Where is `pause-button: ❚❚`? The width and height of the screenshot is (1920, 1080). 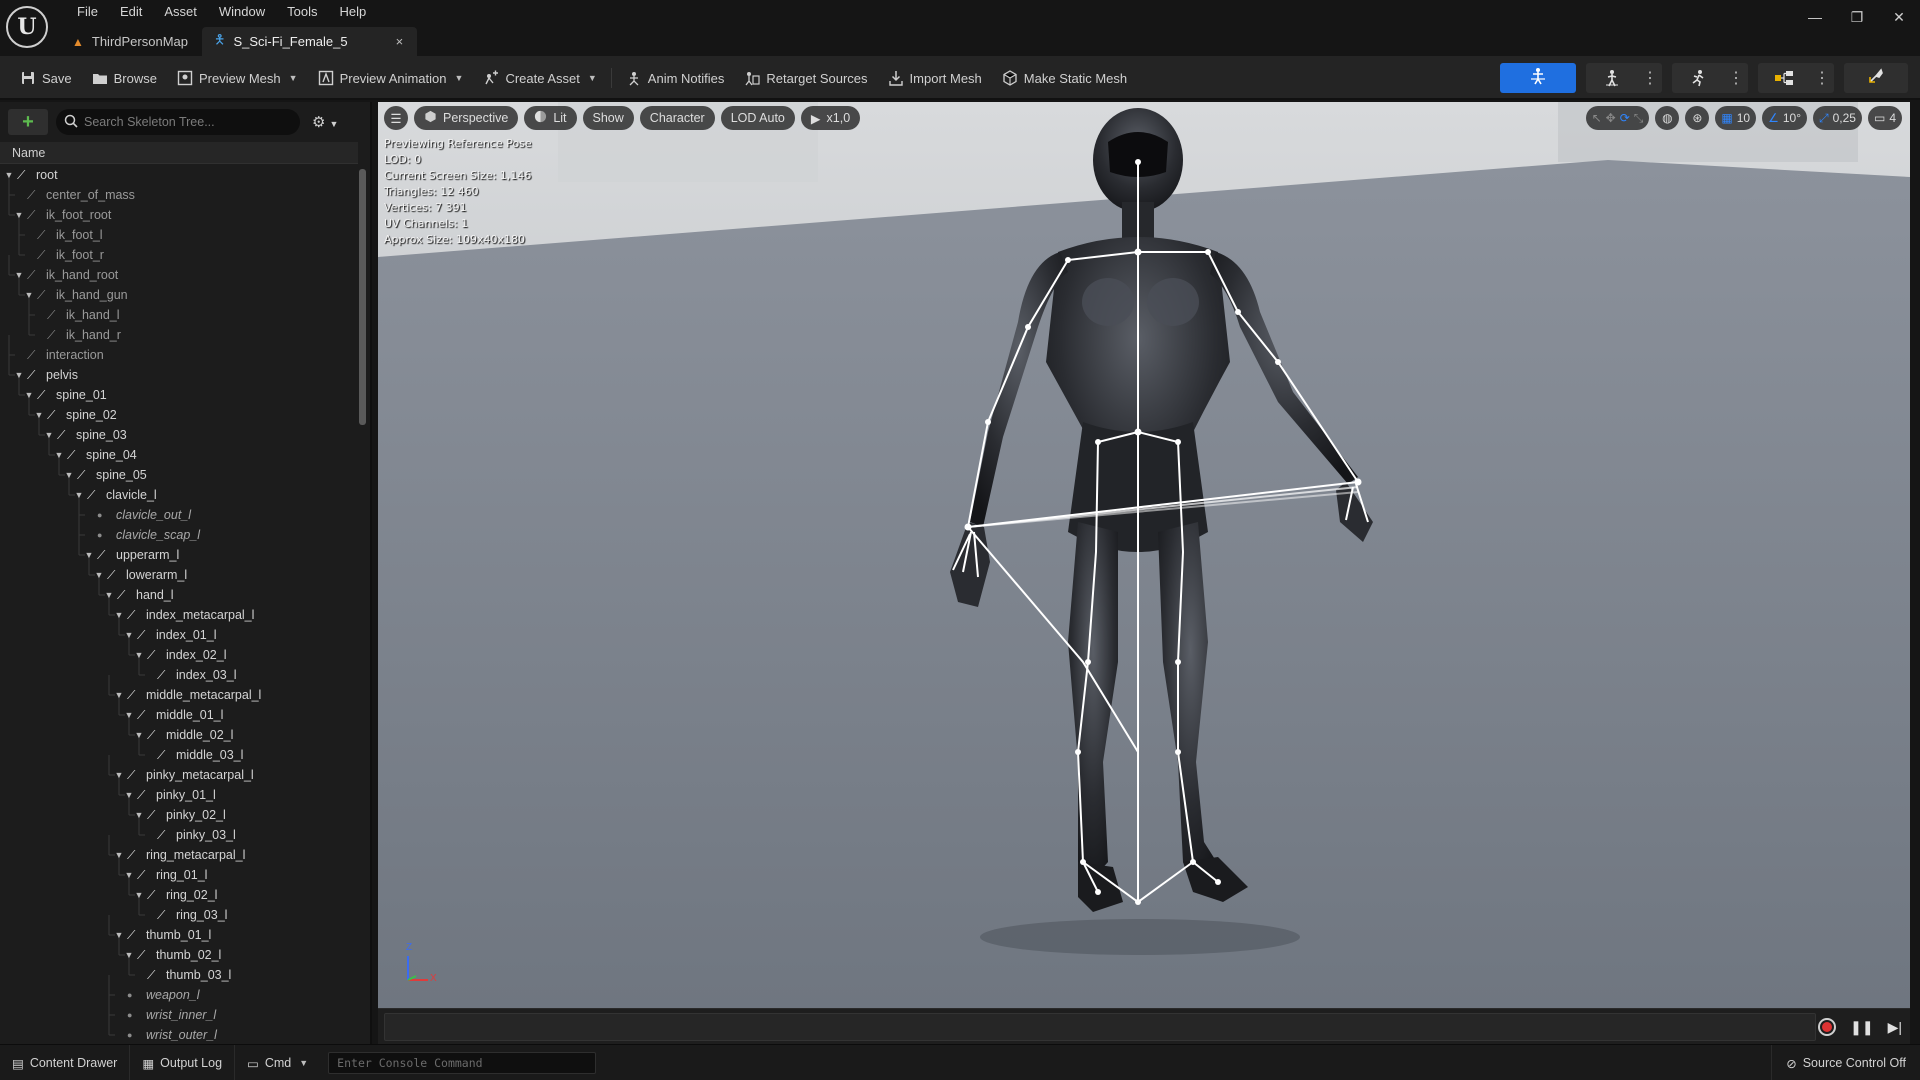
pause-button: ❚❚ is located at coordinates (1861, 1027).